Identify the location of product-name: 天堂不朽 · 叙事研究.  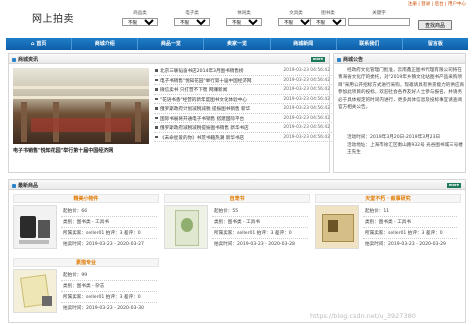
(388, 198).